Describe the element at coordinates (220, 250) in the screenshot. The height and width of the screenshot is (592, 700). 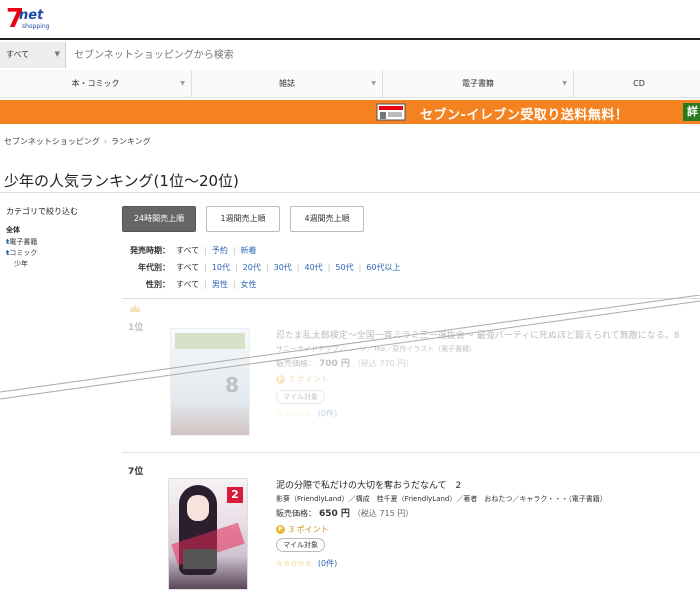
I see `filter-option-preorder: 予約` at that location.